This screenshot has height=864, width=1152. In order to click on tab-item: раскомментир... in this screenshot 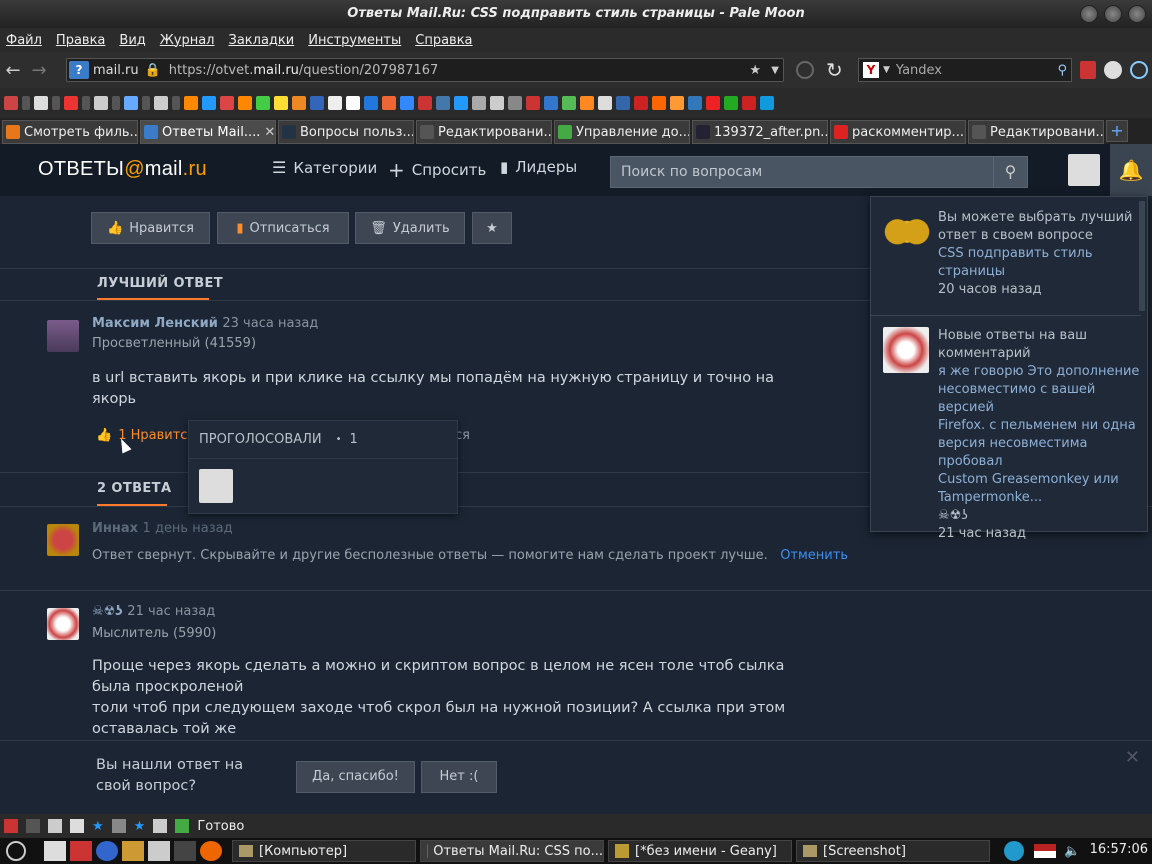, I will do `click(898, 132)`.